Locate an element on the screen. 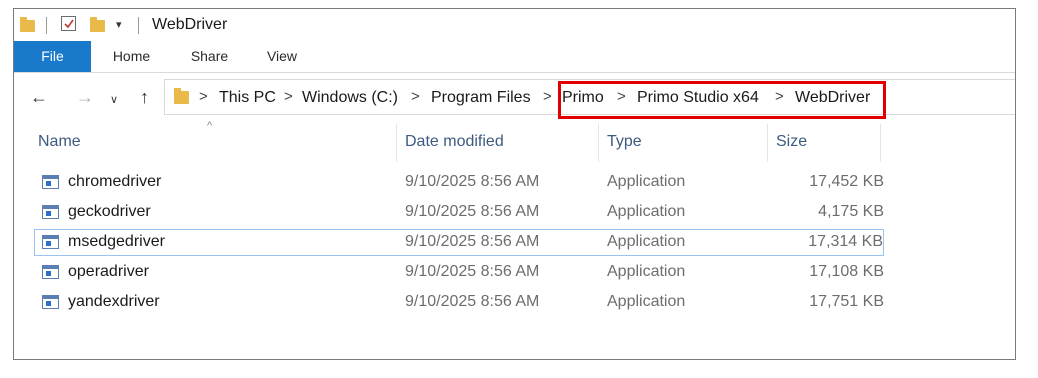 The image size is (1038, 378). breadcrumb-this-pc: This PC is located at coordinates (247, 98).